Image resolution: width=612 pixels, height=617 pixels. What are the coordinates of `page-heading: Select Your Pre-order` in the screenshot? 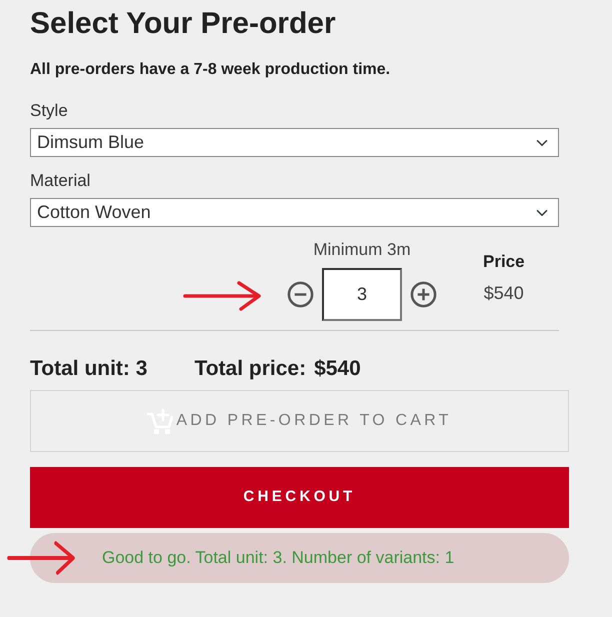 It's located at (183, 24).